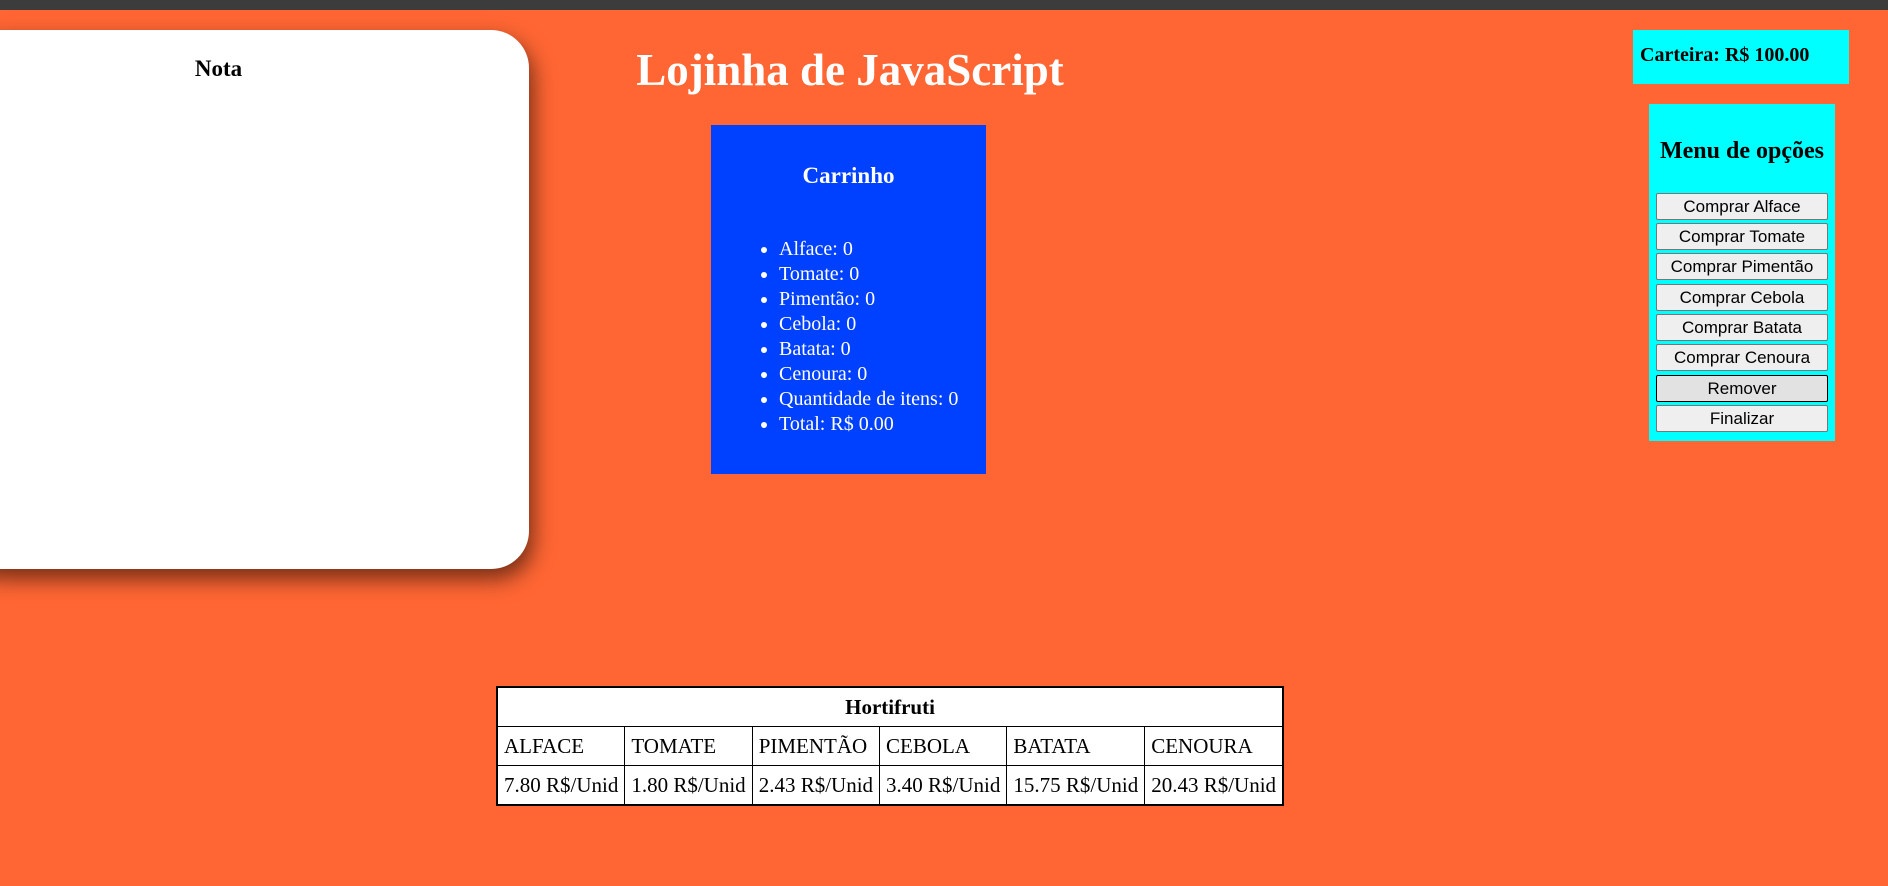 This screenshot has height=886, width=1888. I want to click on carrinho-item-tomate: Tomate: 0, so click(868, 274).